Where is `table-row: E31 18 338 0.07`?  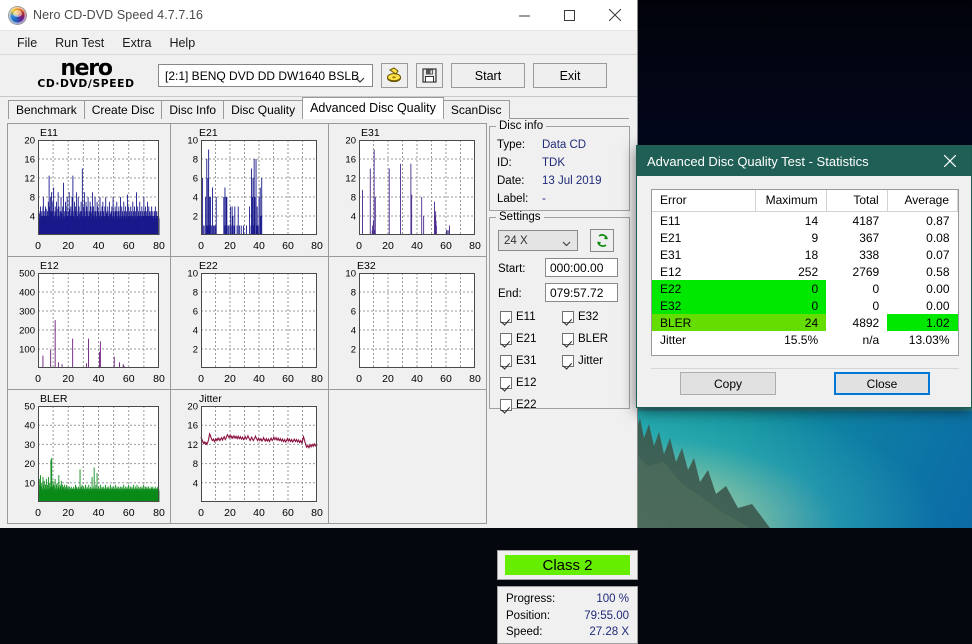 table-row: E31 18 338 0.07 is located at coordinates (805, 254).